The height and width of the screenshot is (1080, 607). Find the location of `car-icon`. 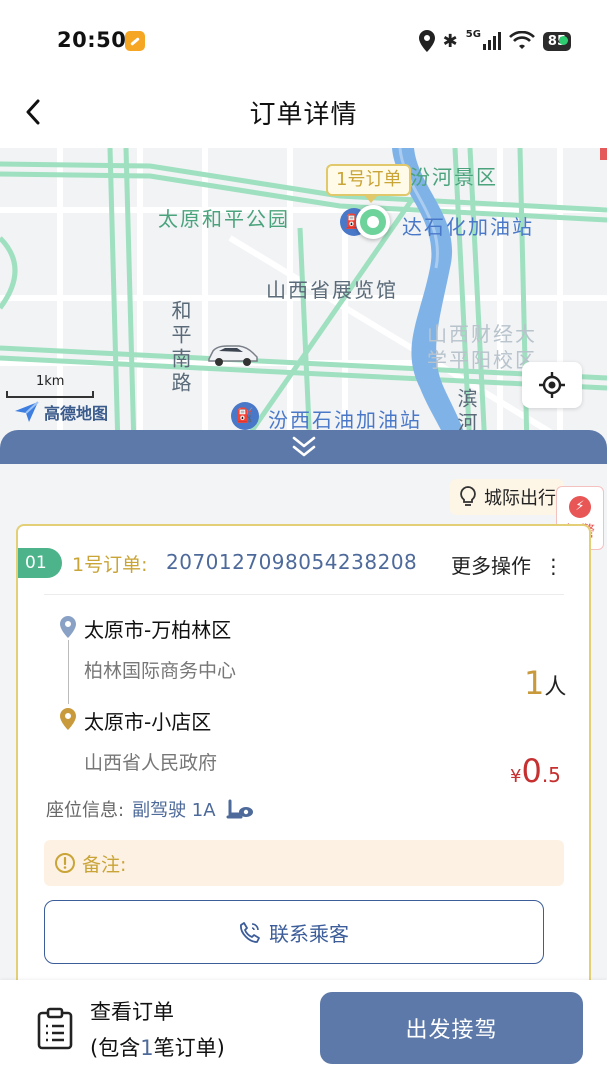

car-icon is located at coordinates (233, 355).